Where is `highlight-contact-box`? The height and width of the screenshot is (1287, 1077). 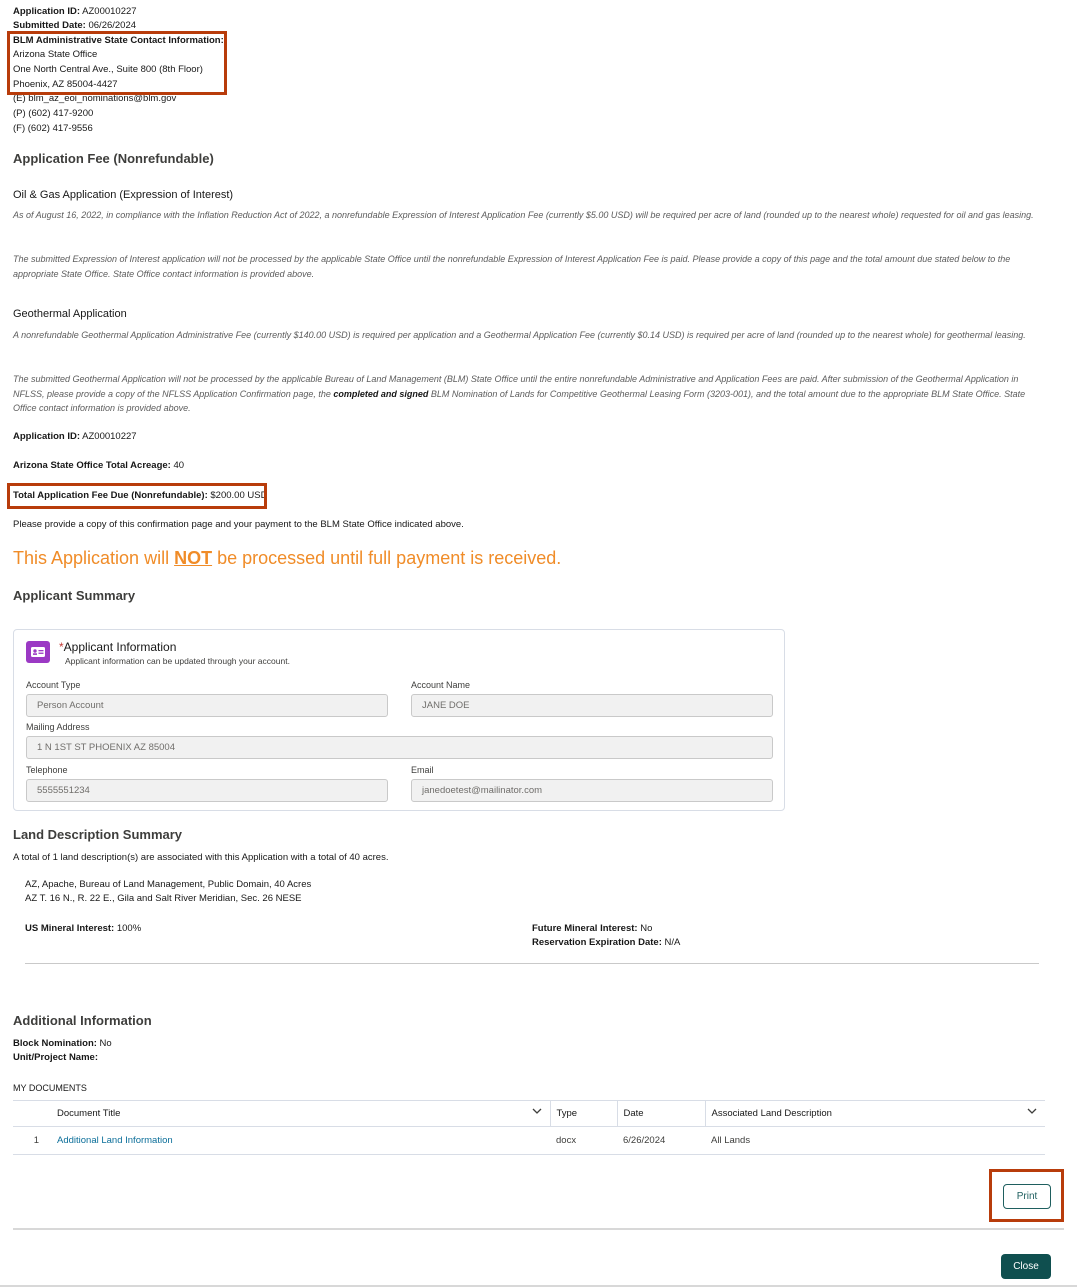 highlight-contact-box is located at coordinates (117, 63).